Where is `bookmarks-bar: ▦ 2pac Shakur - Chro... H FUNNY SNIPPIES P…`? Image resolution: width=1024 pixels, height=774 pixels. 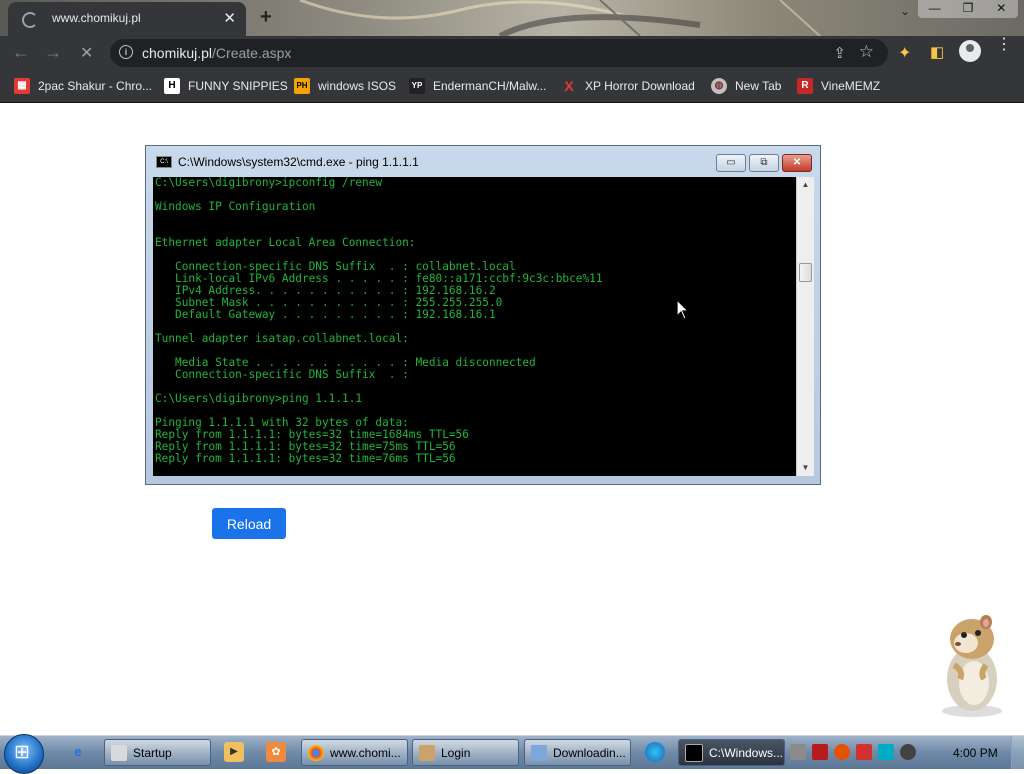
bookmarks-bar: ▦ 2pac Shakur - Chro... H FUNNY SNIPPIES P… is located at coordinates (512, 86).